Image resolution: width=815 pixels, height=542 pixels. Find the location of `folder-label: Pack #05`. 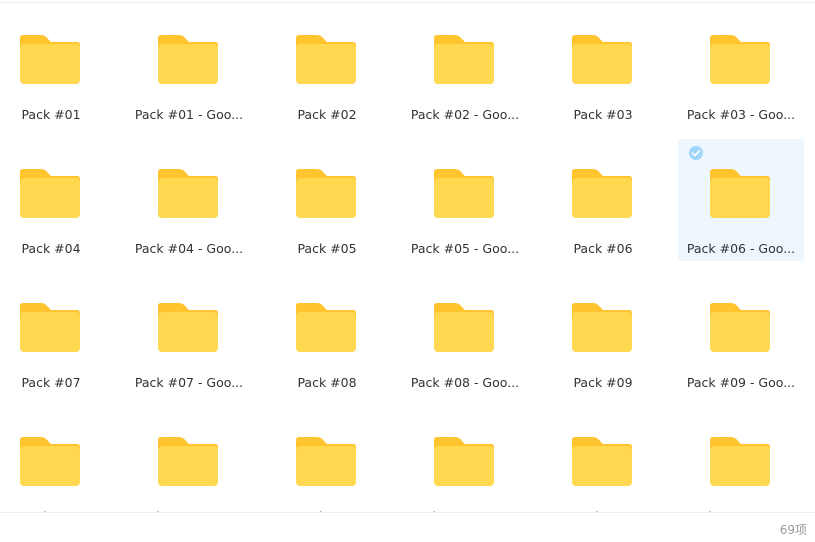

folder-label: Pack #05 is located at coordinates (327, 248).